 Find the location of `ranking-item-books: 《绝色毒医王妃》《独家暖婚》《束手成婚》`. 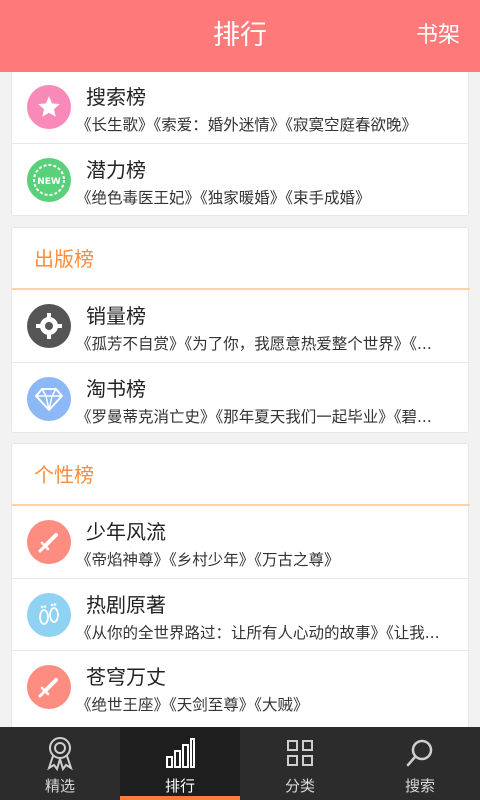

ranking-item-books: 《绝色毒医王妃》《独家暖婚》《束手成婚》 is located at coordinates (223, 198).